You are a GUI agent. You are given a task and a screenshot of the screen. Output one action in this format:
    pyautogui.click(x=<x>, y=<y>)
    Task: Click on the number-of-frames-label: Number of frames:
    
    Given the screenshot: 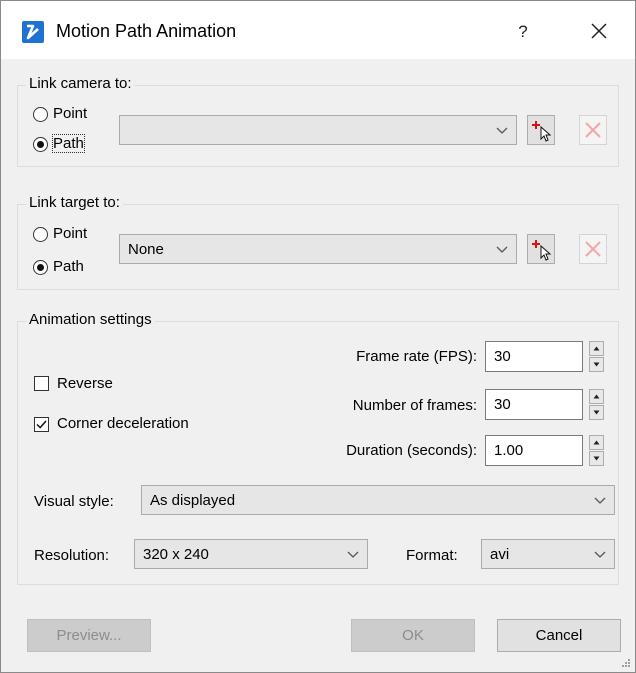 What is the action you would take?
    pyautogui.click(x=414, y=405)
    